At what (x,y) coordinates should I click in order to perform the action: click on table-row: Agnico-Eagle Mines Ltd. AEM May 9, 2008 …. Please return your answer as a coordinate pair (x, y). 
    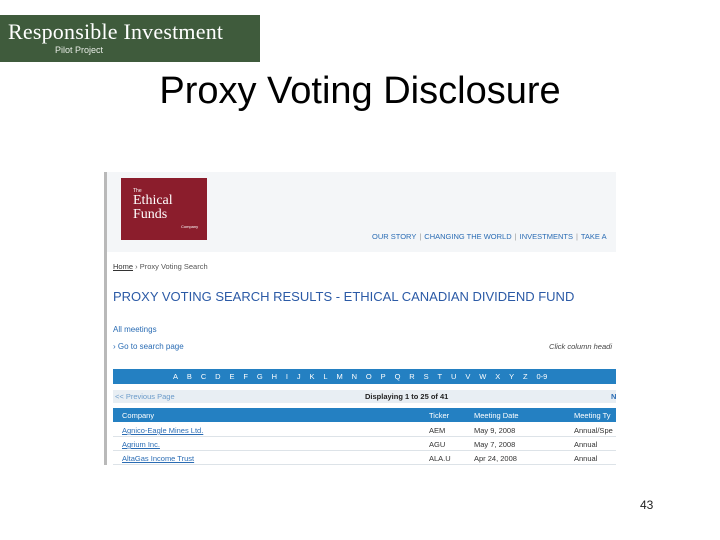
    Looking at the image, I should click on (364, 430).